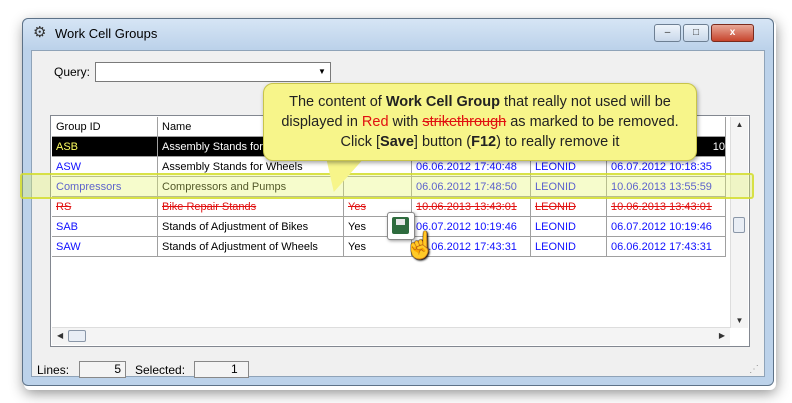 This screenshot has width=792, height=403. I want to click on cell-name: Stands of Adjustment of Bikes, so click(250, 226).